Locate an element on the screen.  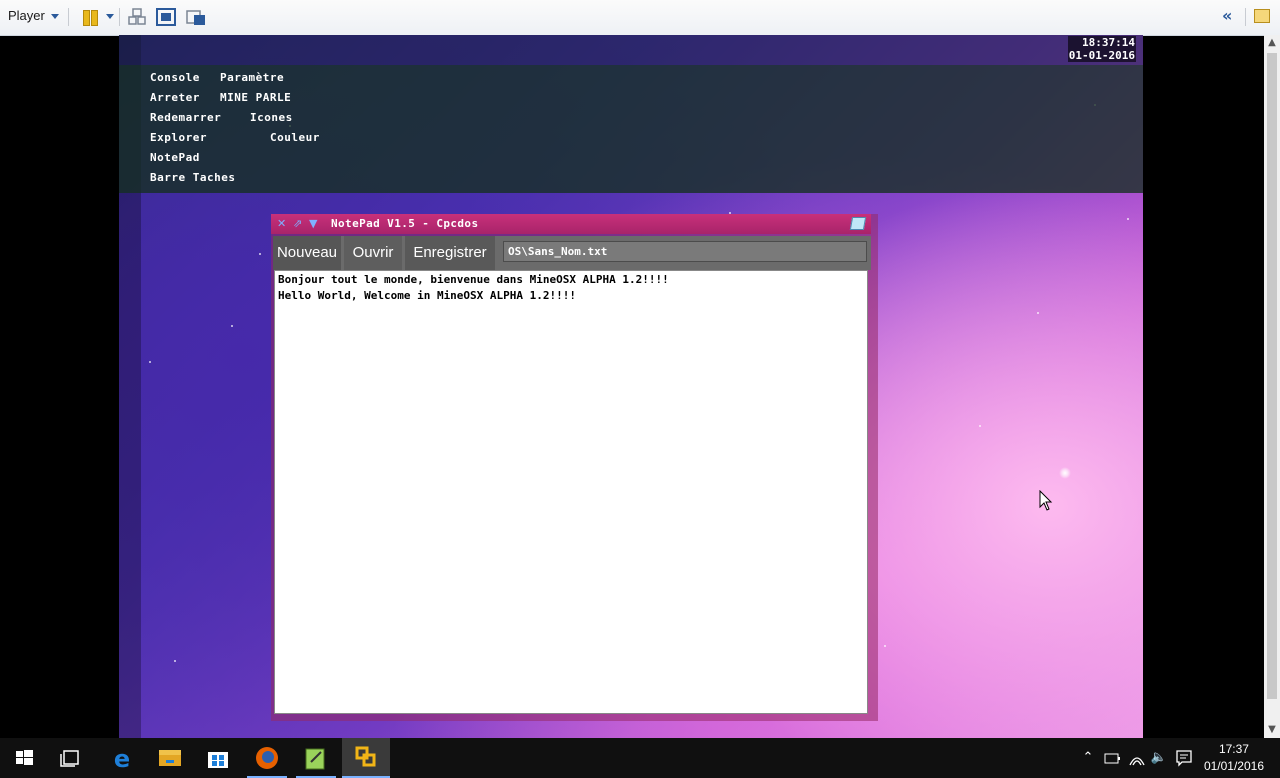
fullscreen-icon is located at coordinates (166, 17).